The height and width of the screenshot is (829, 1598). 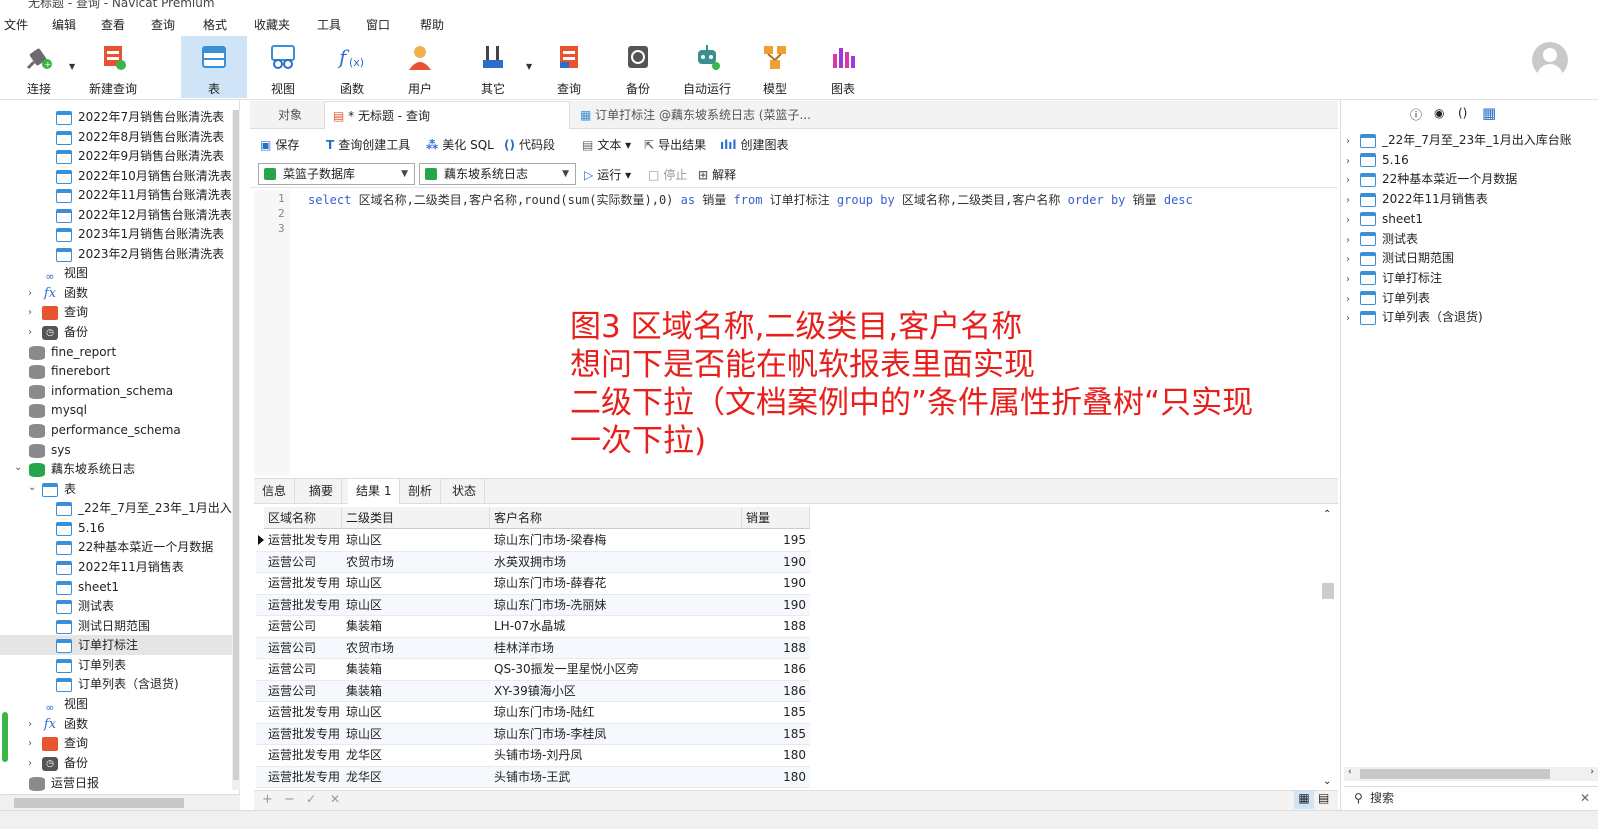 What do you see at coordinates (1550, 60) in the screenshot?
I see `avatar` at bounding box center [1550, 60].